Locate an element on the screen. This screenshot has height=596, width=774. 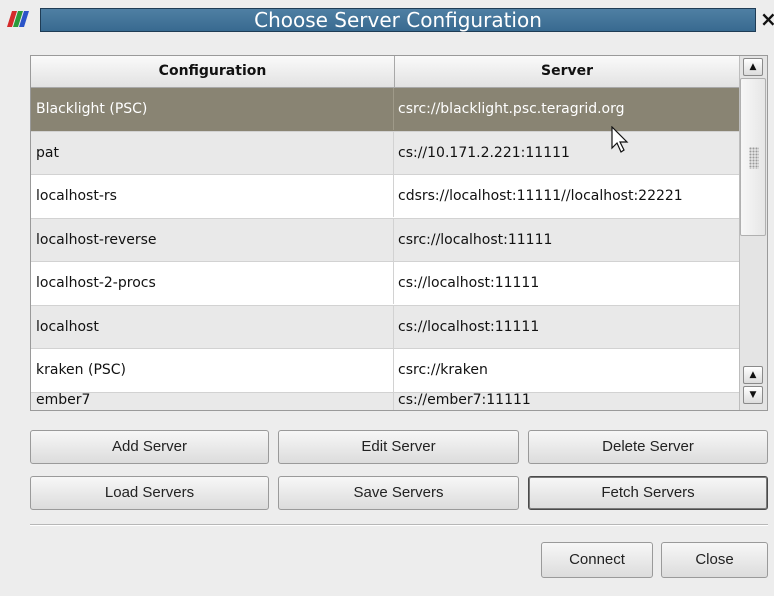
title-bar: Choose Server Configuration × is located at coordinates (387, 19).